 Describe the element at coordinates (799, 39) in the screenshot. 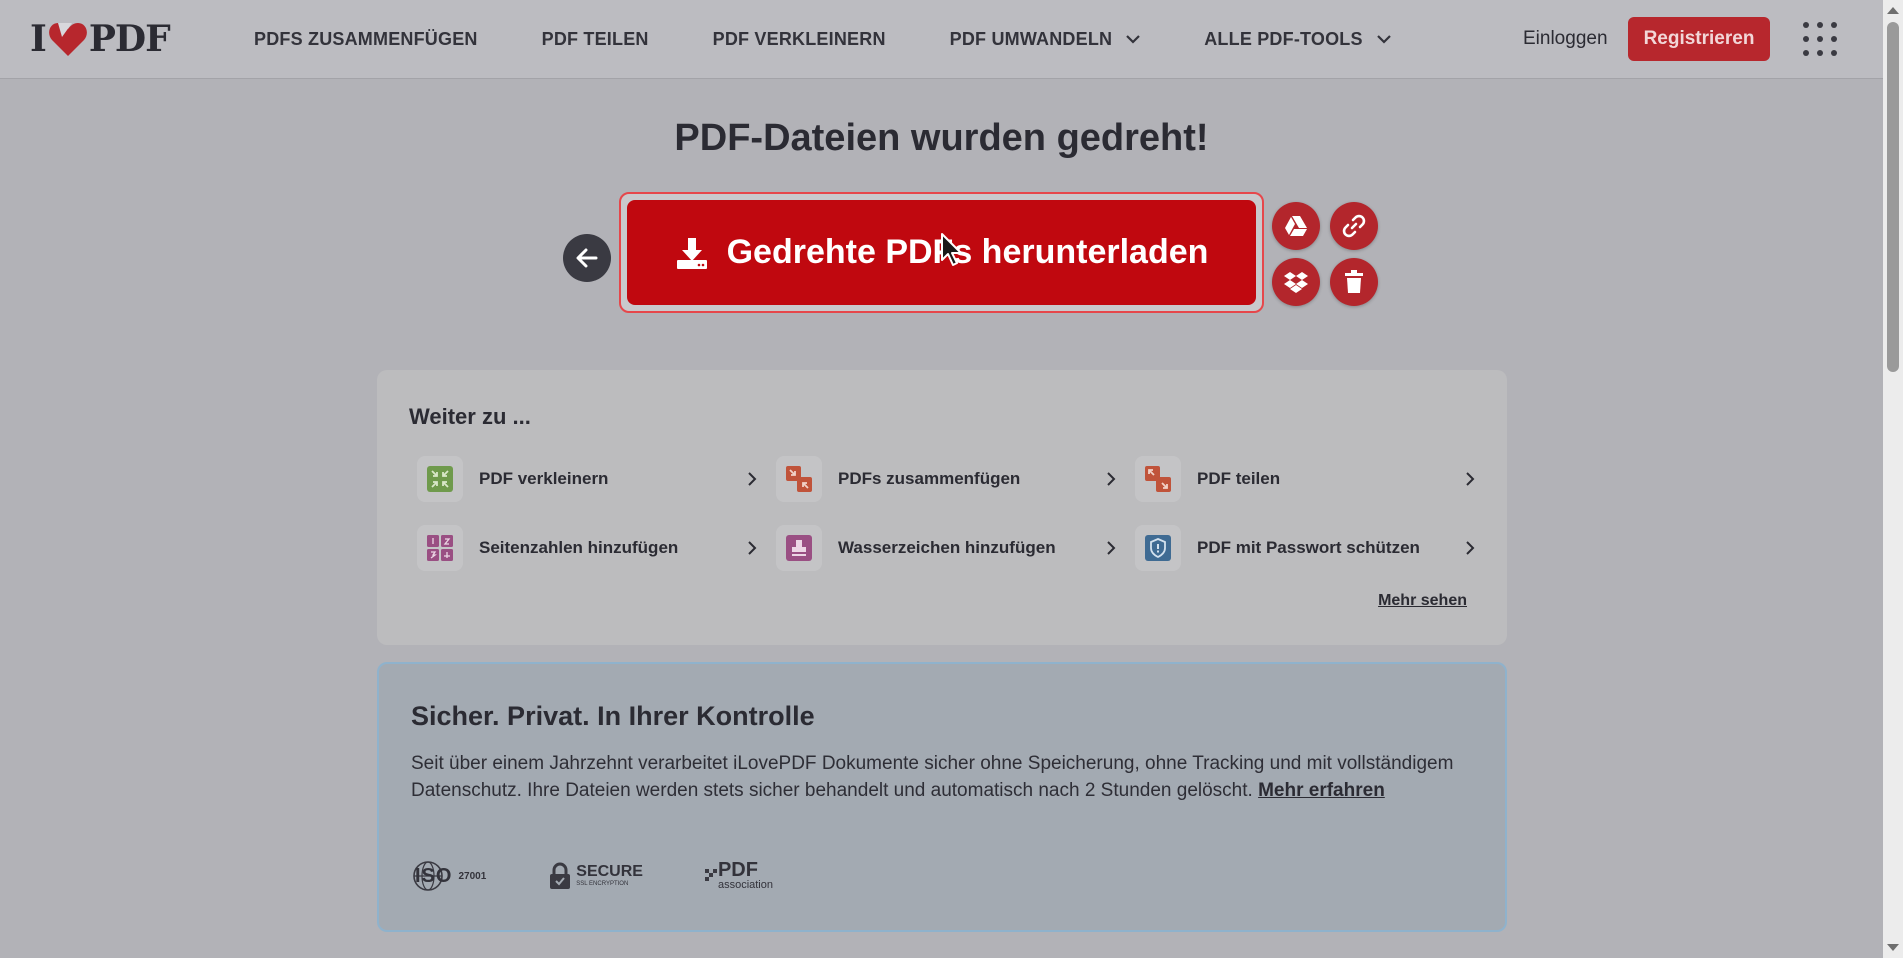

I see `nav-compress-pdf: PDF VERKLEINERN` at that location.